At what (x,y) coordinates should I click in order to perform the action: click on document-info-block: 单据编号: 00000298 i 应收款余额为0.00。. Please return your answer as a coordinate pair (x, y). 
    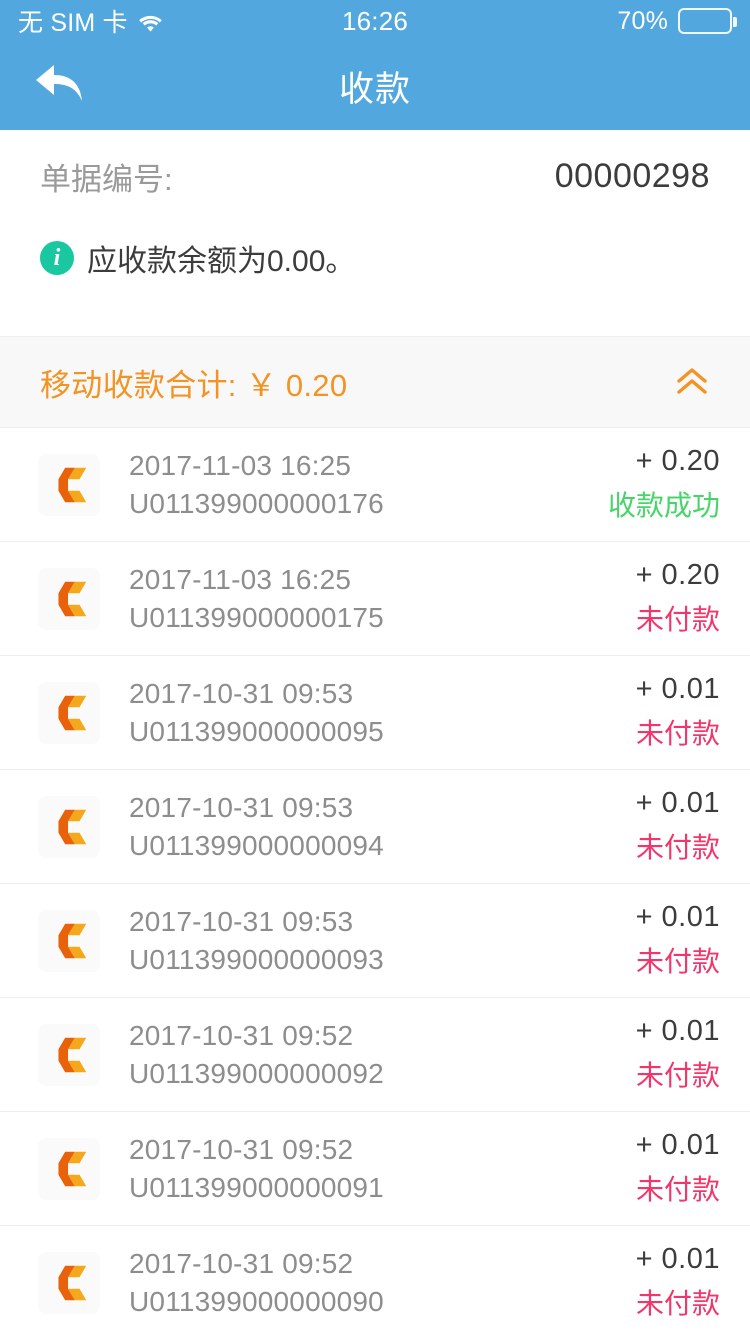
    Looking at the image, I should click on (375, 212).